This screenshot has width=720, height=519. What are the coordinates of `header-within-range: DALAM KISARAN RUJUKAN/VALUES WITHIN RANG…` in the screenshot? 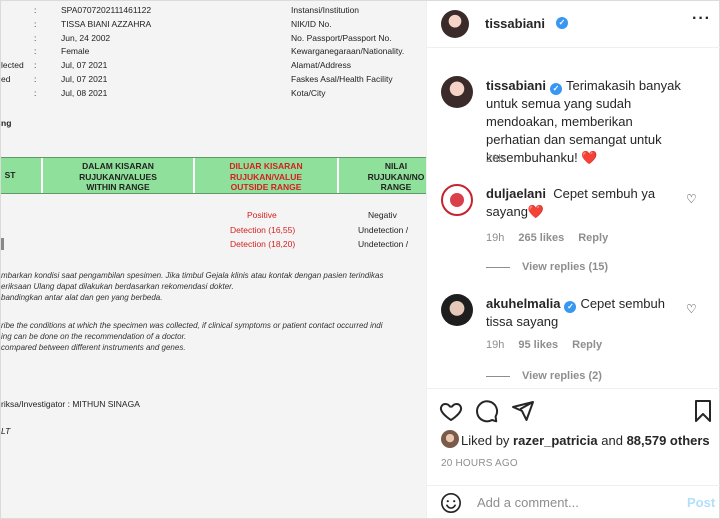 It's located at (118, 176).